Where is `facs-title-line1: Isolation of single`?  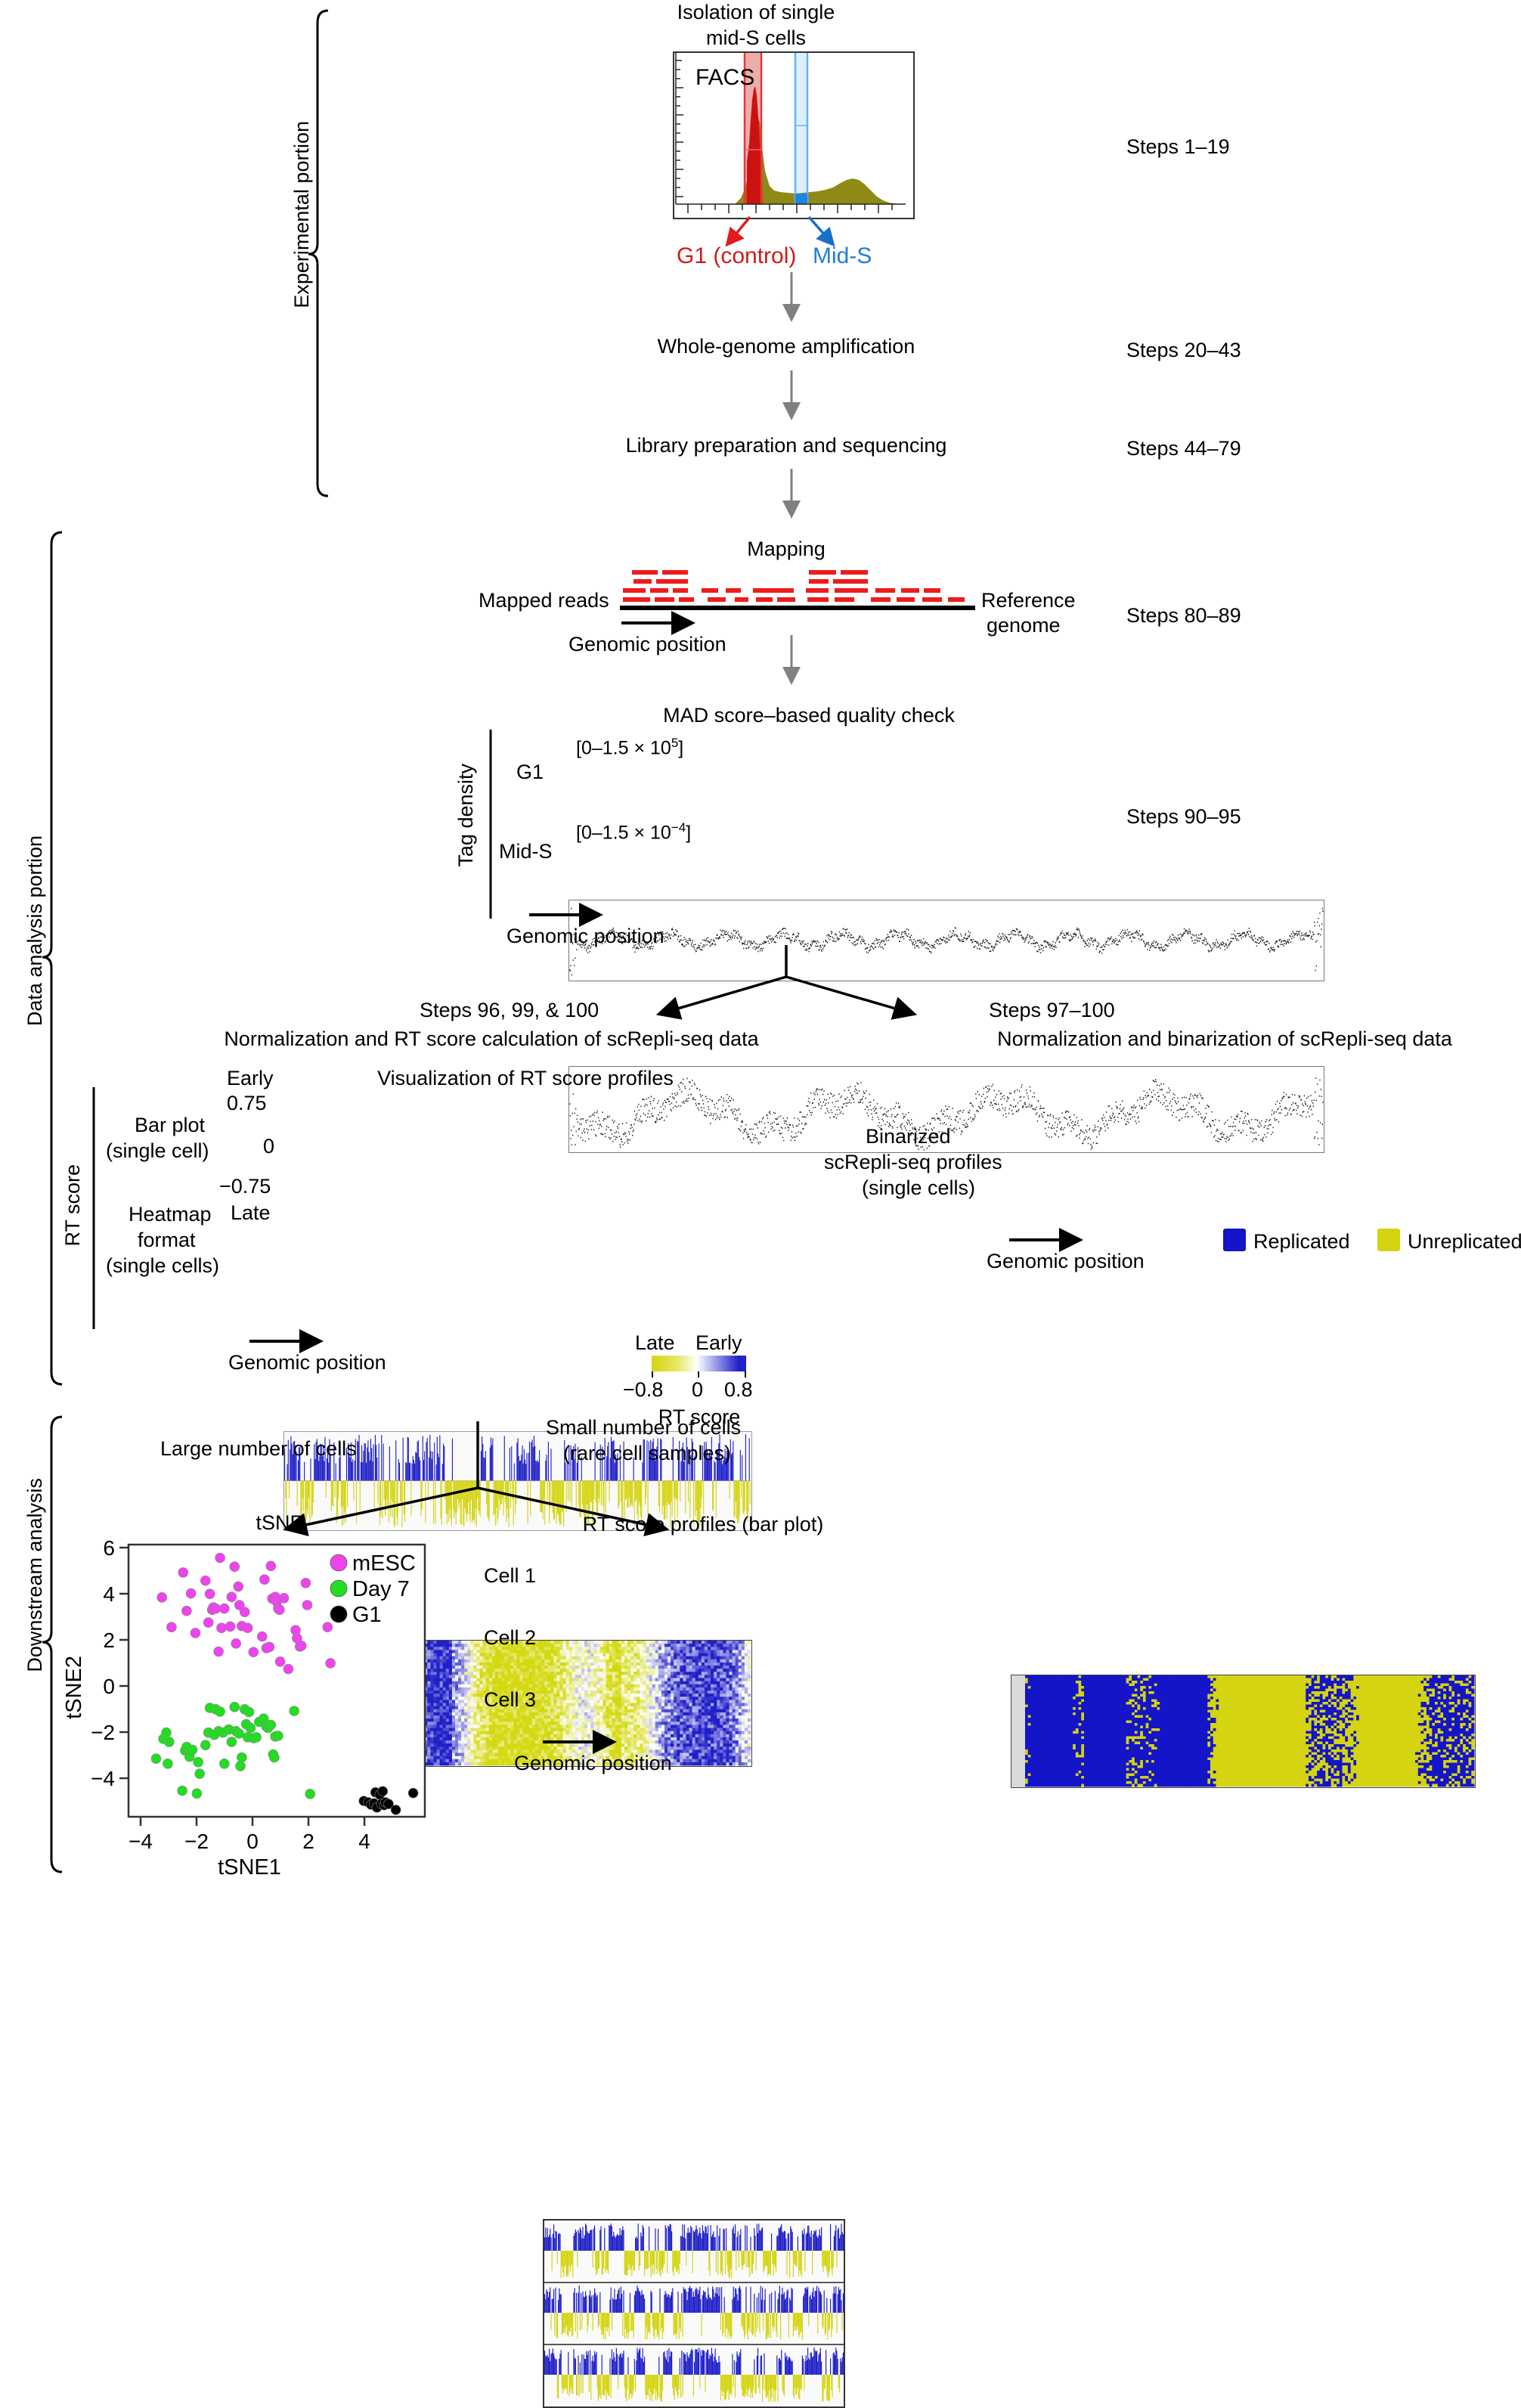
facs-title-line1: Isolation of single is located at coordinates (756, 13).